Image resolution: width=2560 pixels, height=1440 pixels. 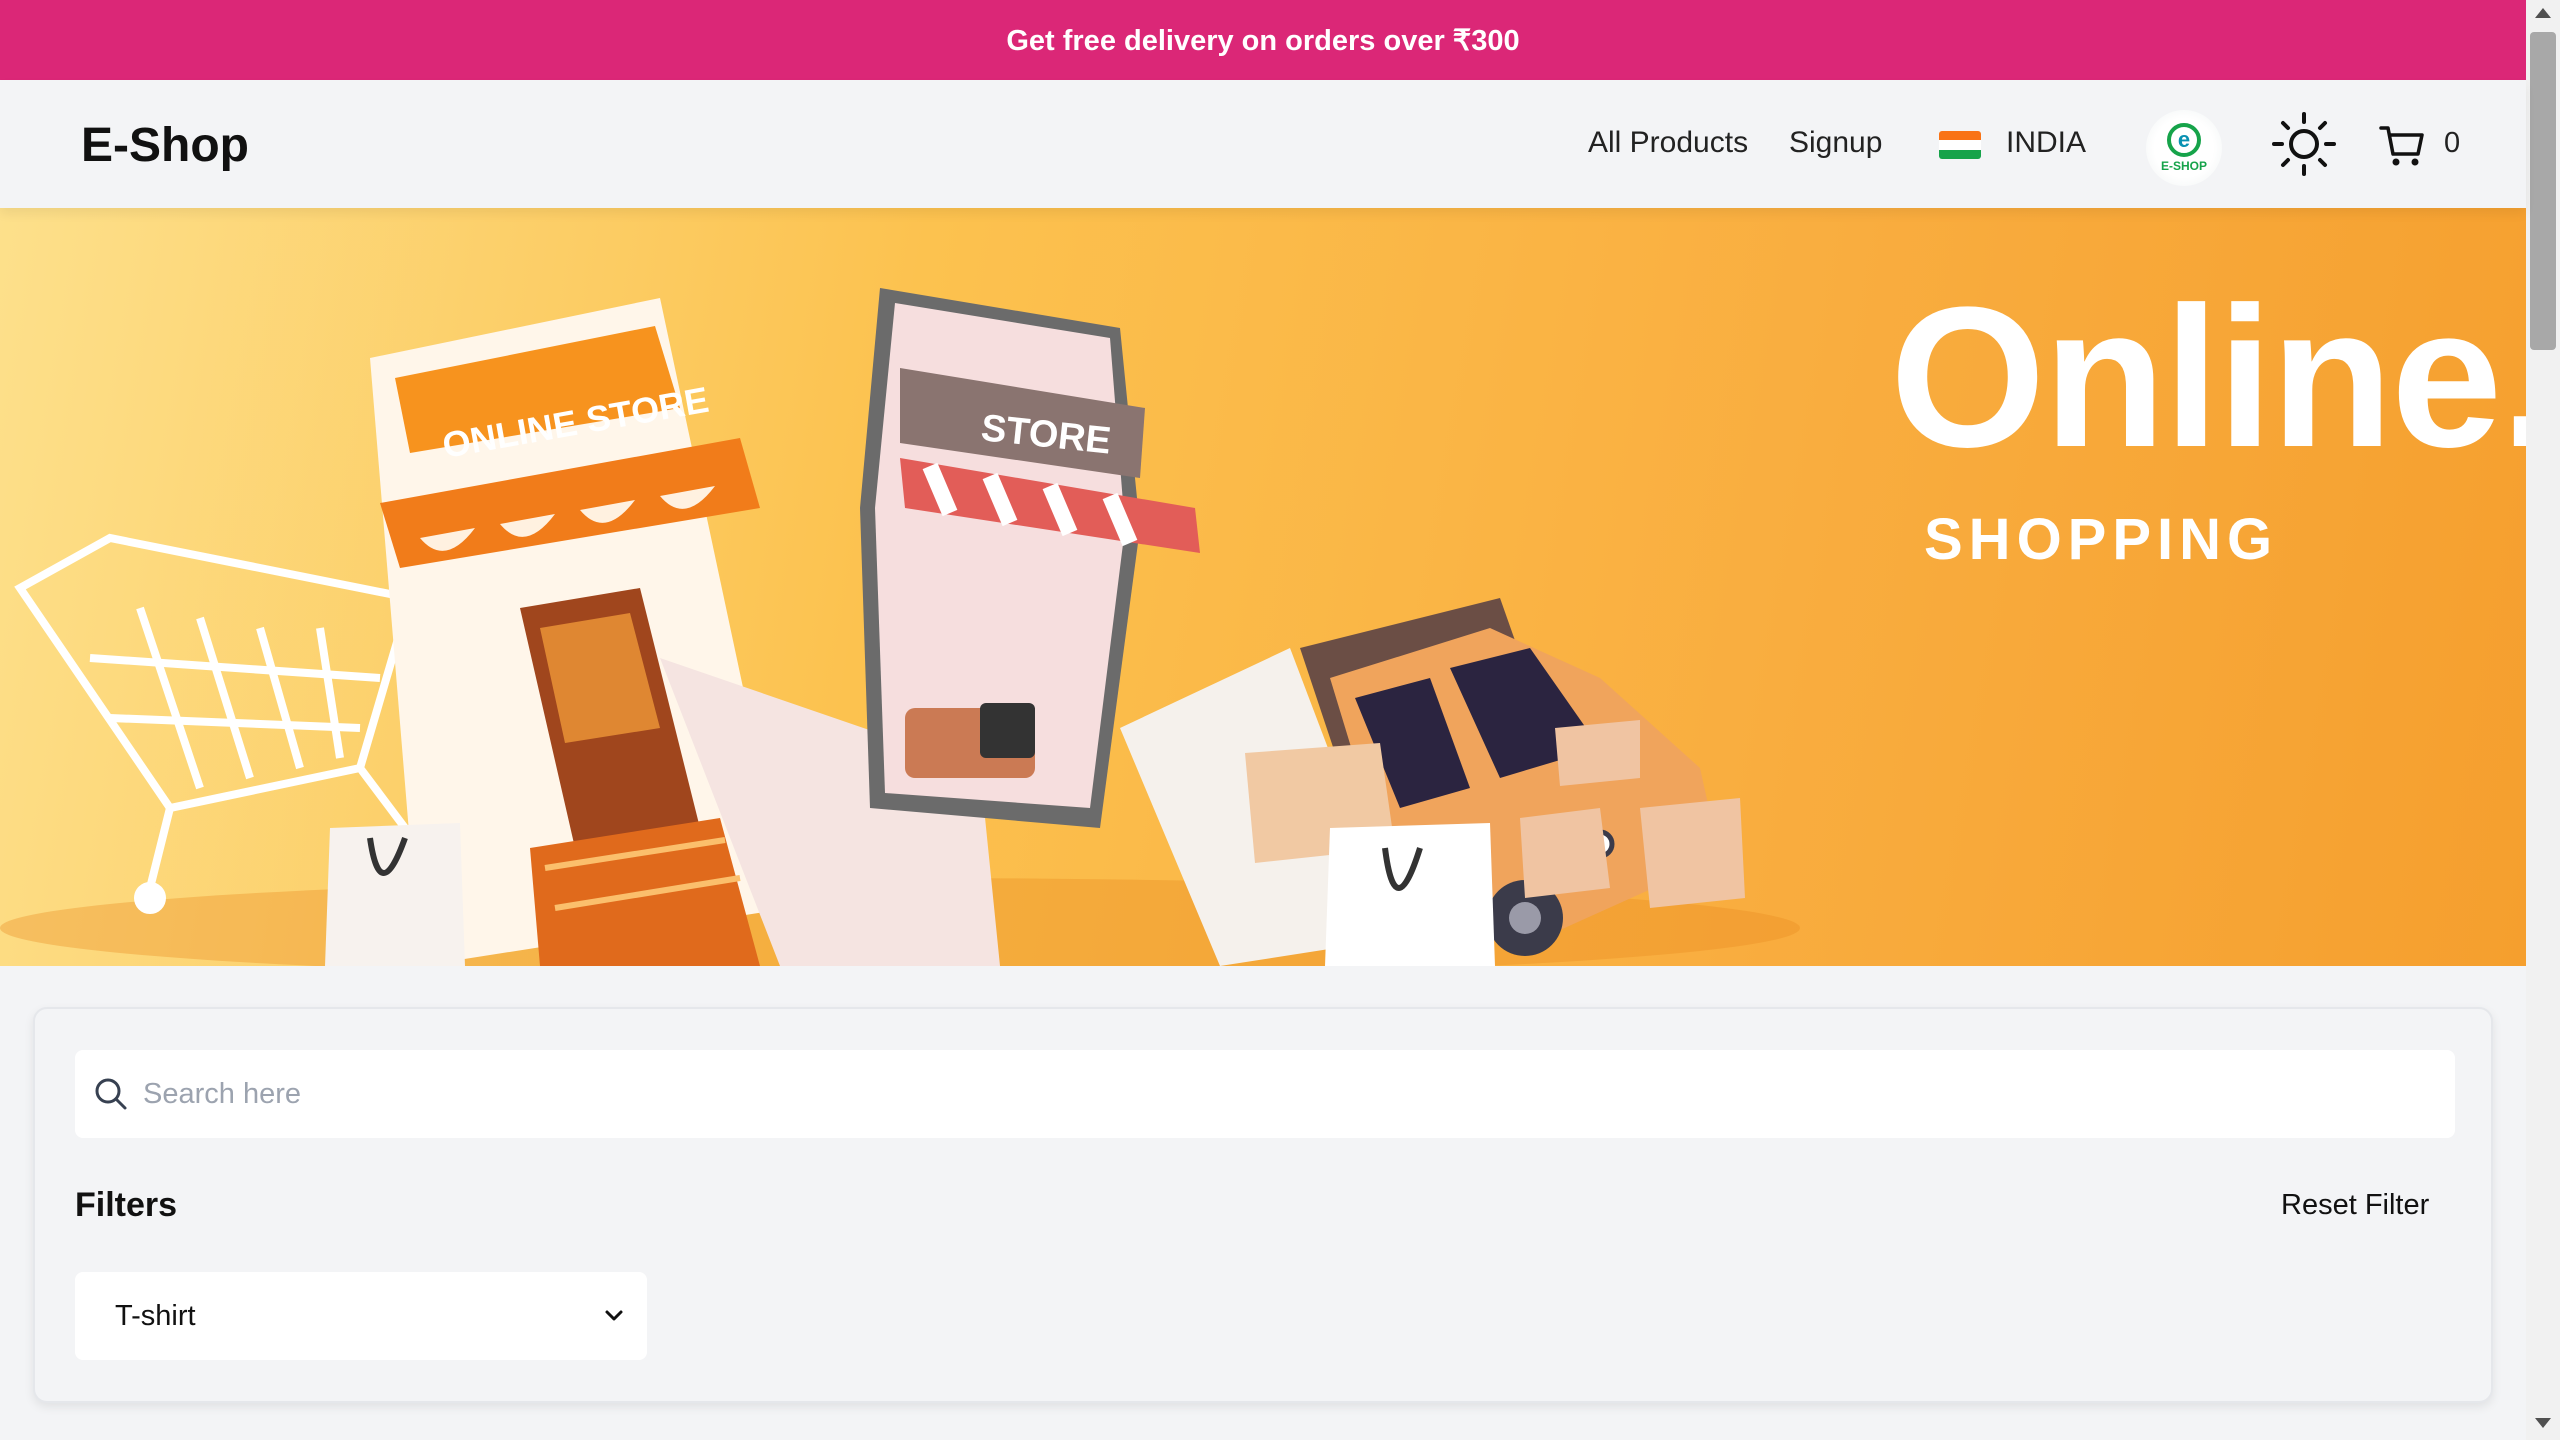 I want to click on promo-text: Get free delivery on orders over ₹300, so click(x=1263, y=40).